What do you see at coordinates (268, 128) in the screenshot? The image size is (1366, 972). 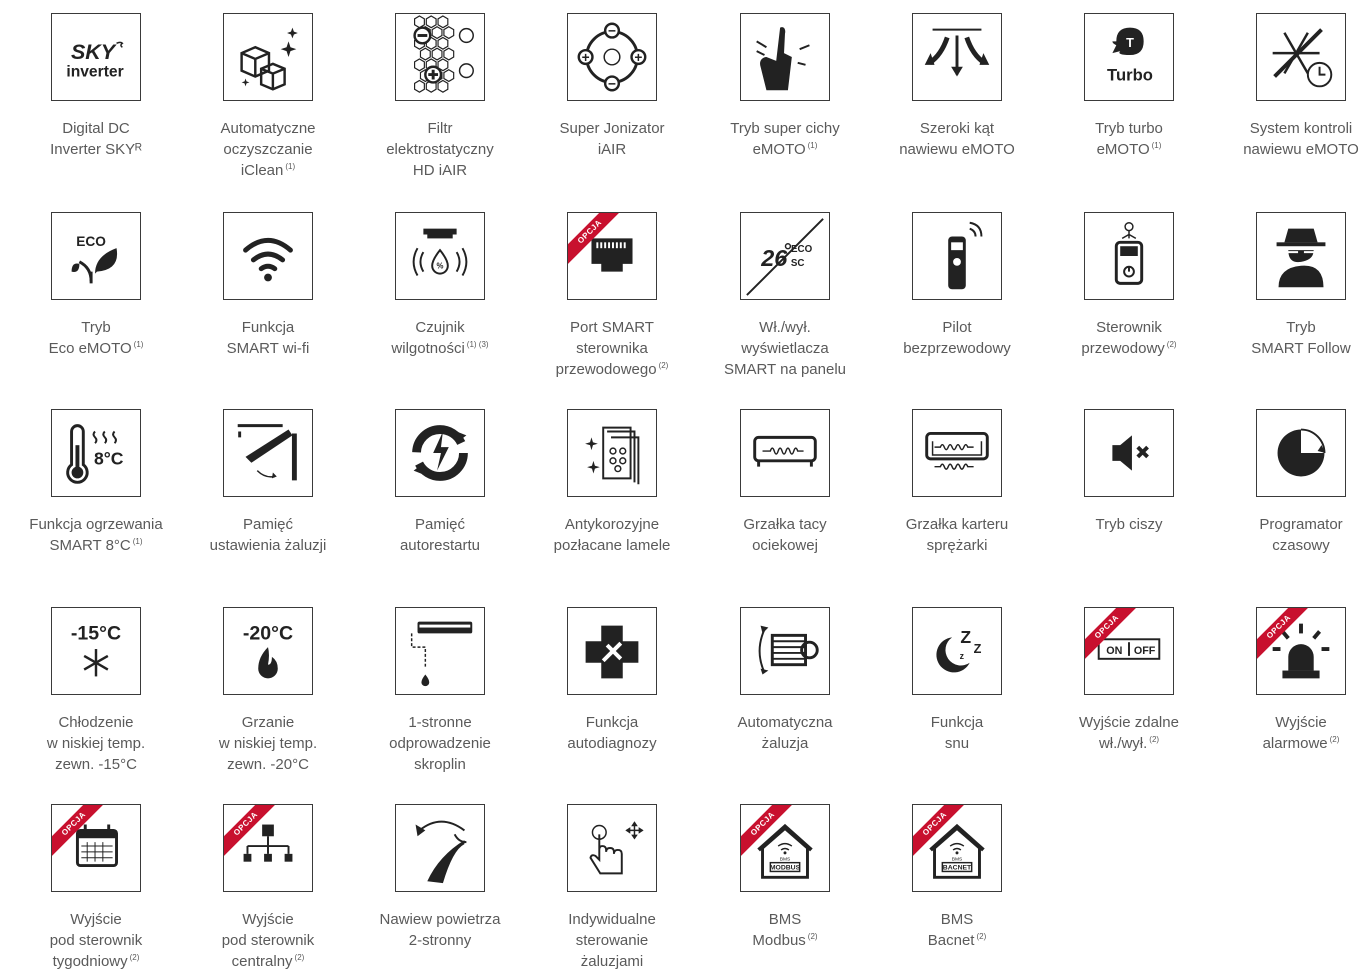 I see `caption-line: Automatyczne` at bounding box center [268, 128].